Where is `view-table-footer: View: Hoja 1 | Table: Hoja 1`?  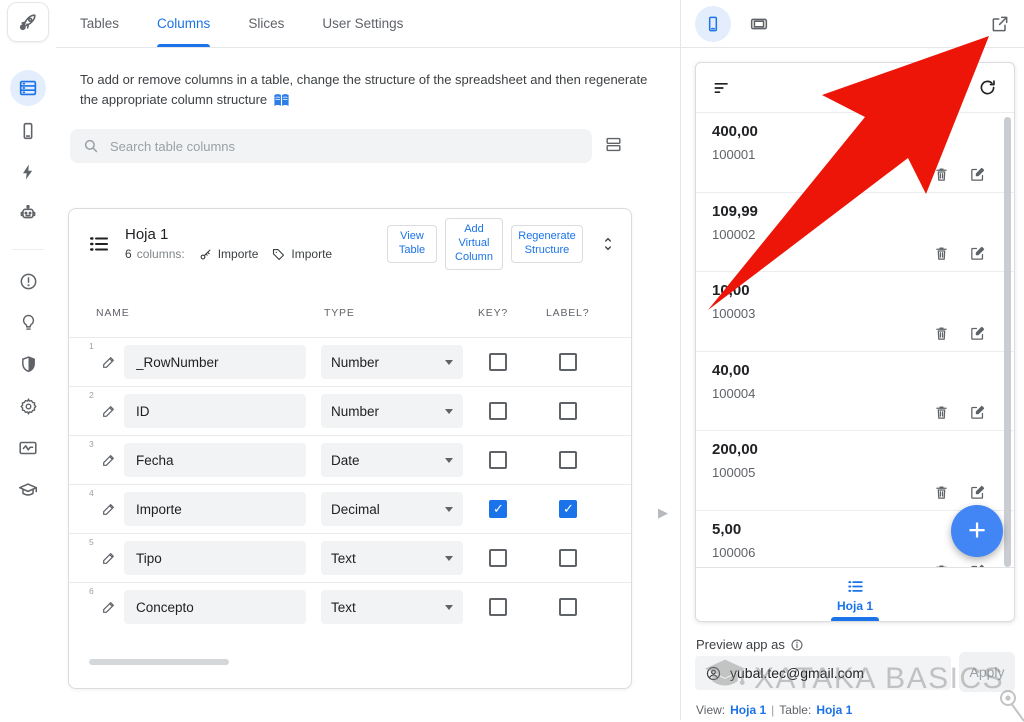 view-table-footer: View: Hoja 1 | Table: Hoja 1 is located at coordinates (774, 710).